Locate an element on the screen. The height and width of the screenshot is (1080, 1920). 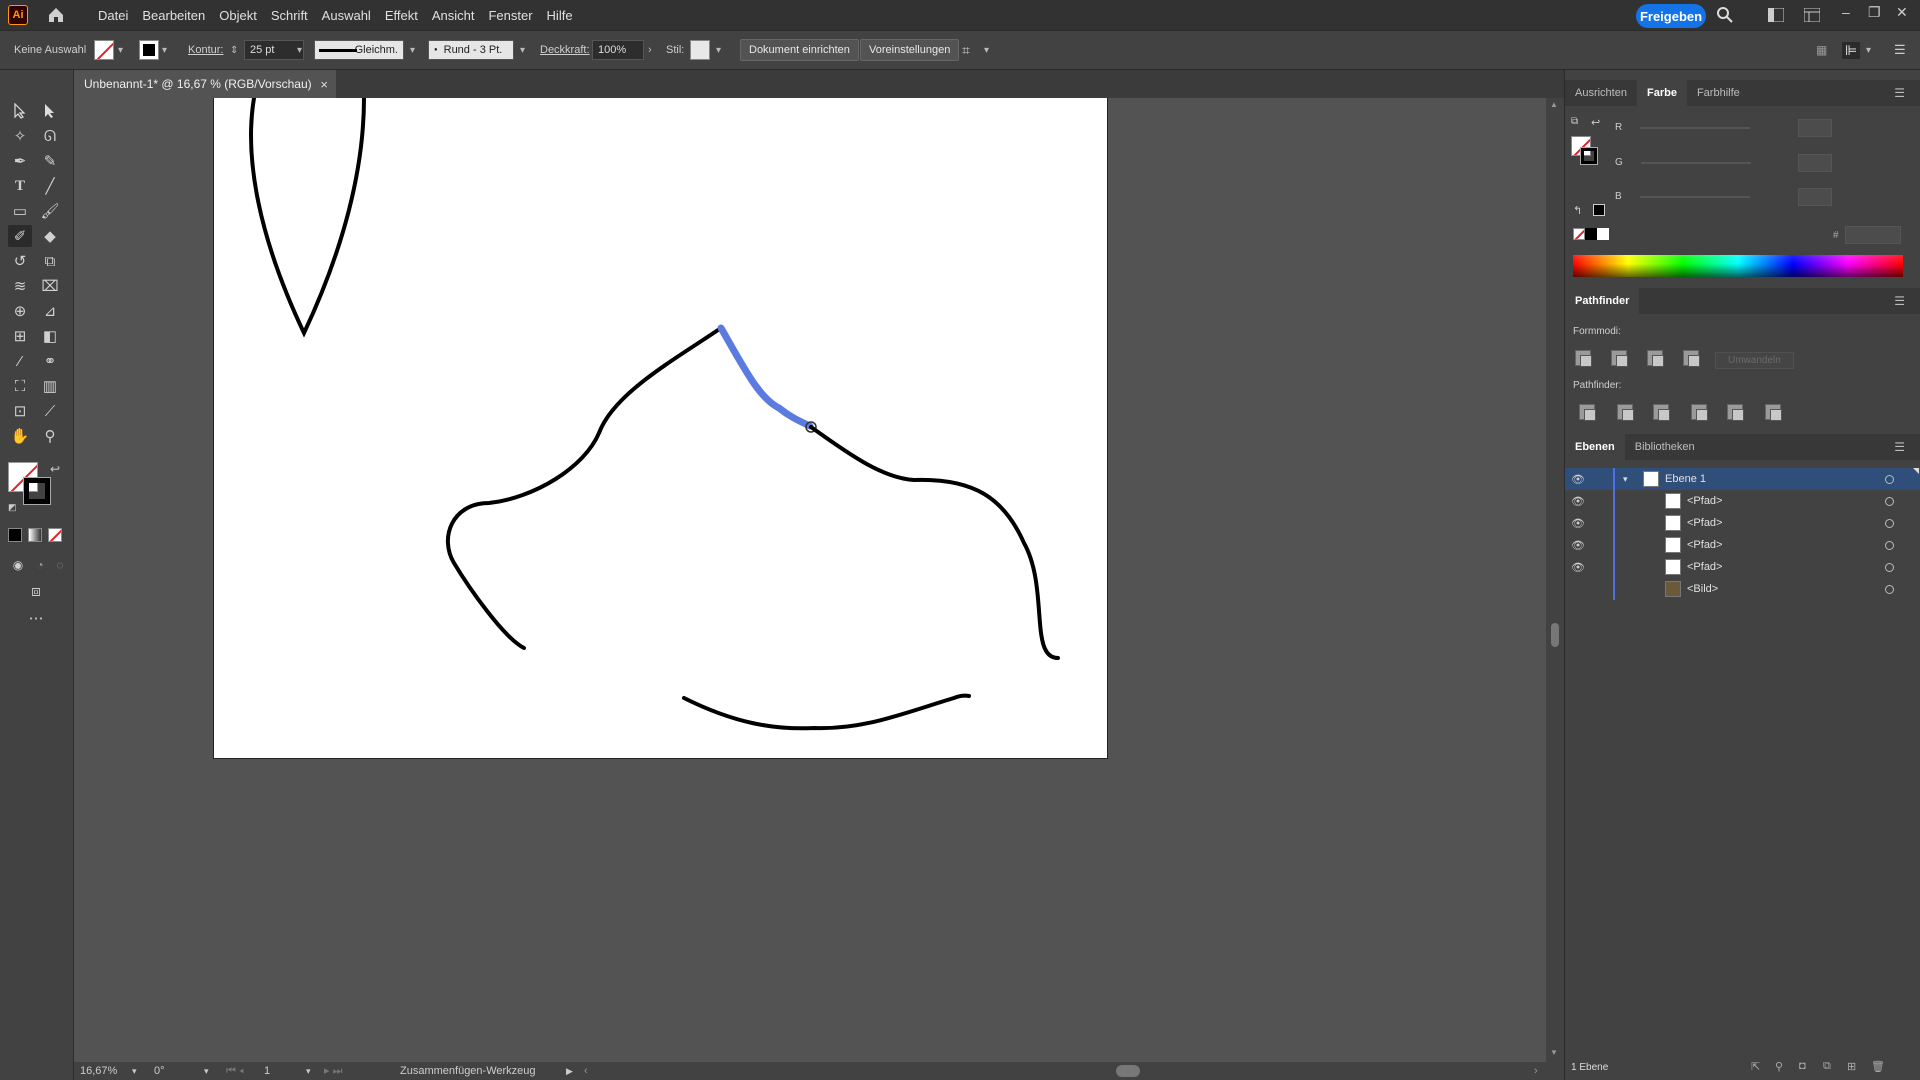
rectangle-tool-icon: ▭ is located at coordinates (20, 211).